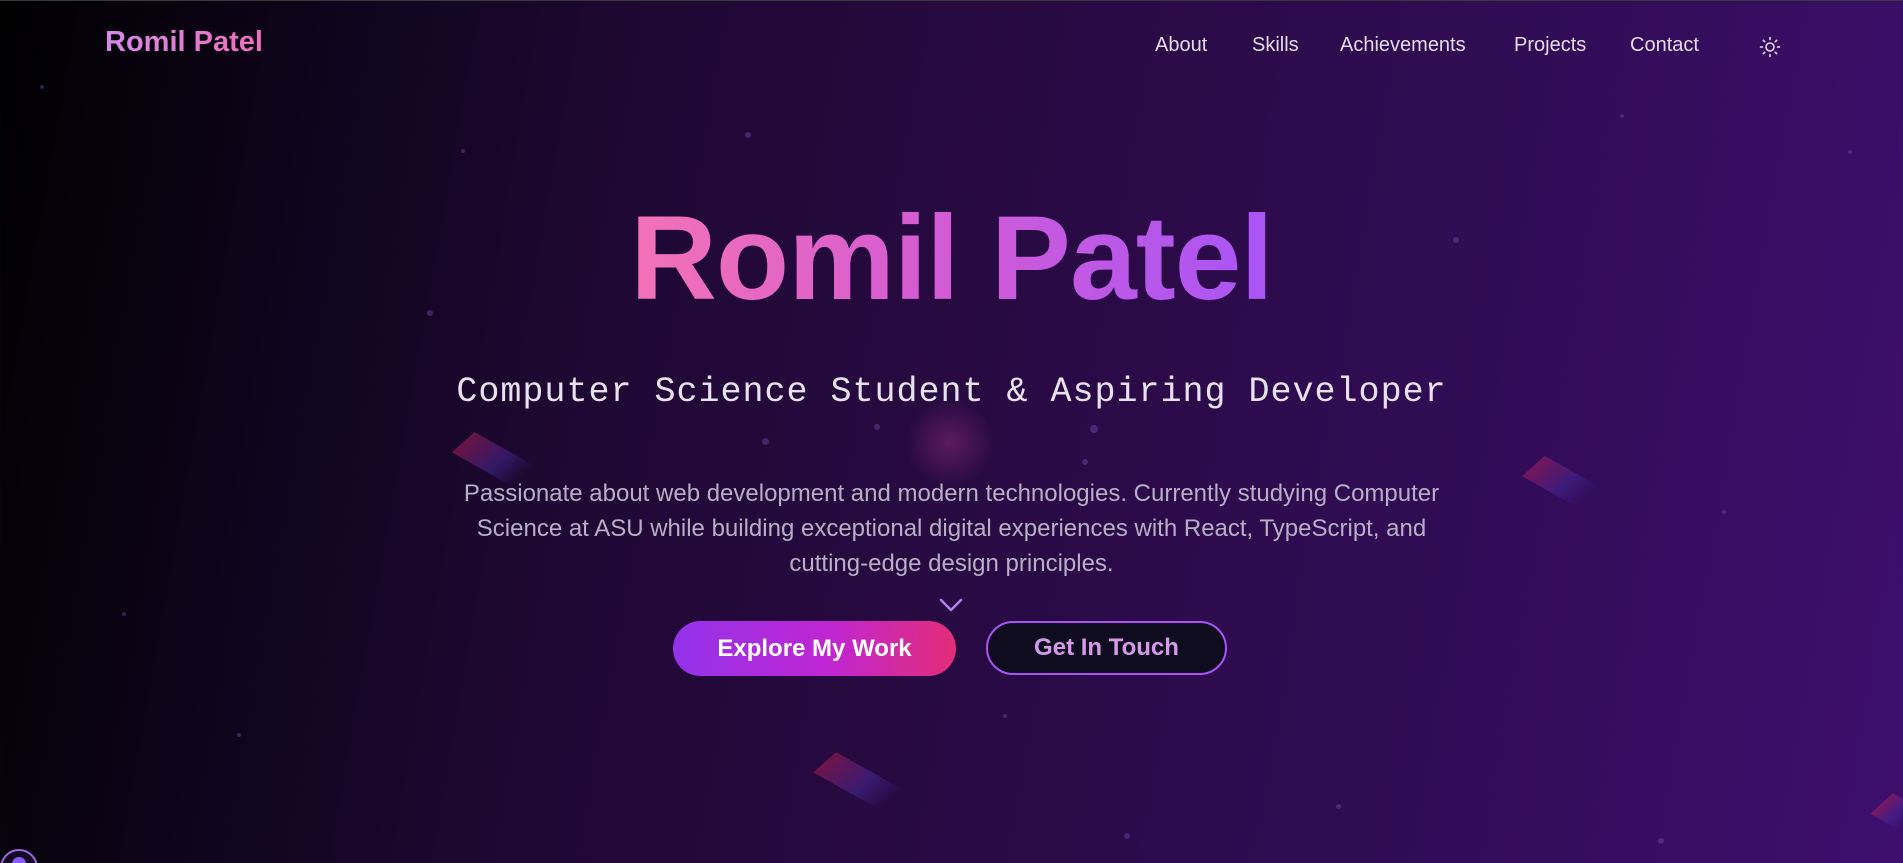 This screenshot has height=863, width=1903. I want to click on nav-item-contact: Contact, so click(1664, 45).